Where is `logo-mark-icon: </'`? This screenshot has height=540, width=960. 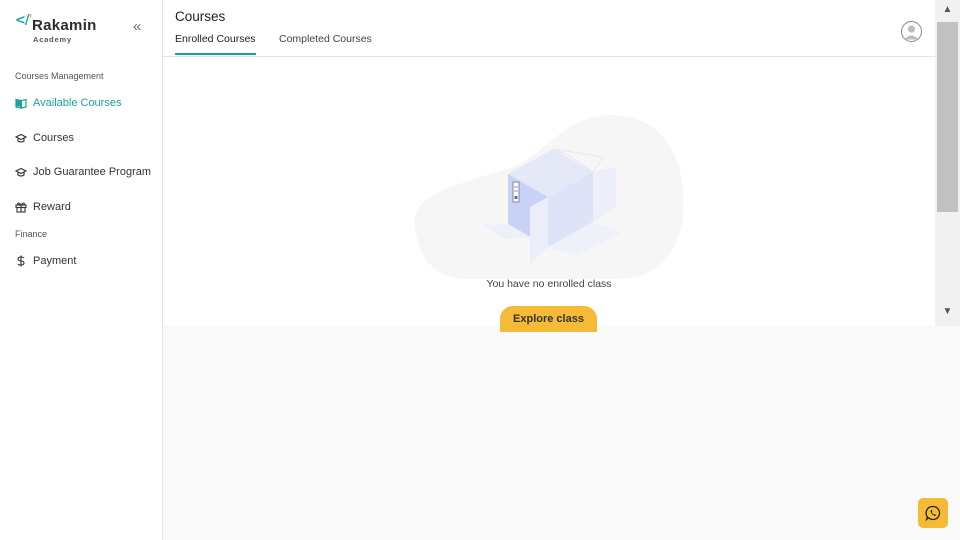 logo-mark-icon: </' is located at coordinates (24, 20).